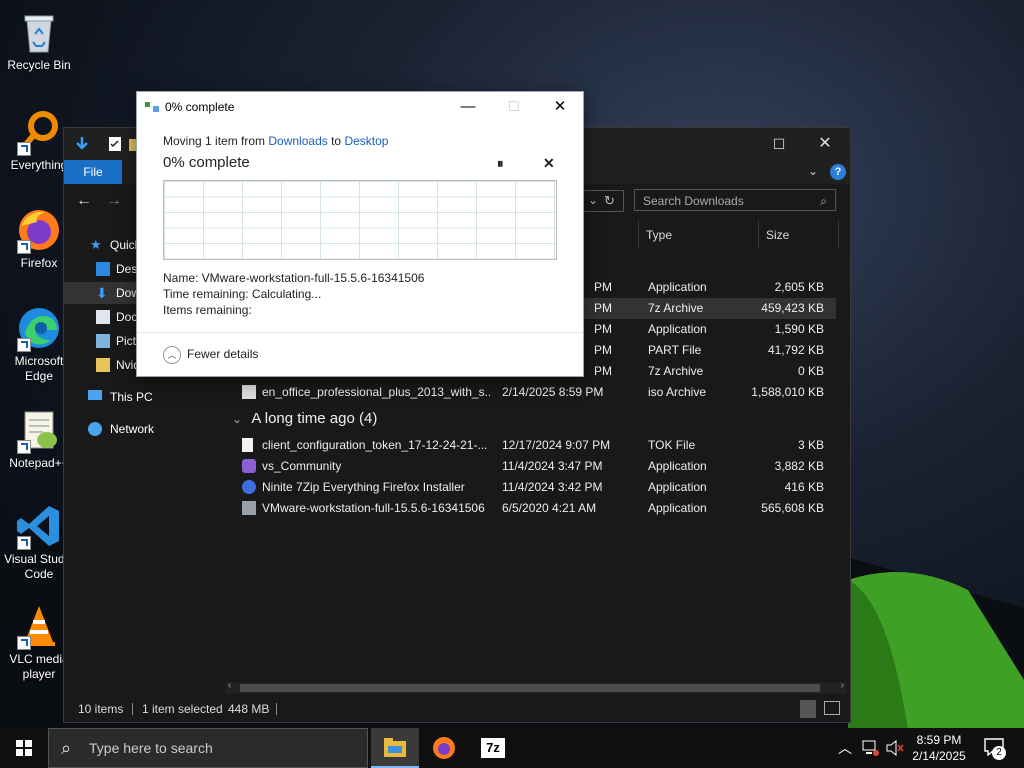 Image resolution: width=1024 pixels, height=768 pixels. Describe the element at coordinates (102, 293) in the screenshot. I see `downloads-folder-icon: ⬇` at that location.